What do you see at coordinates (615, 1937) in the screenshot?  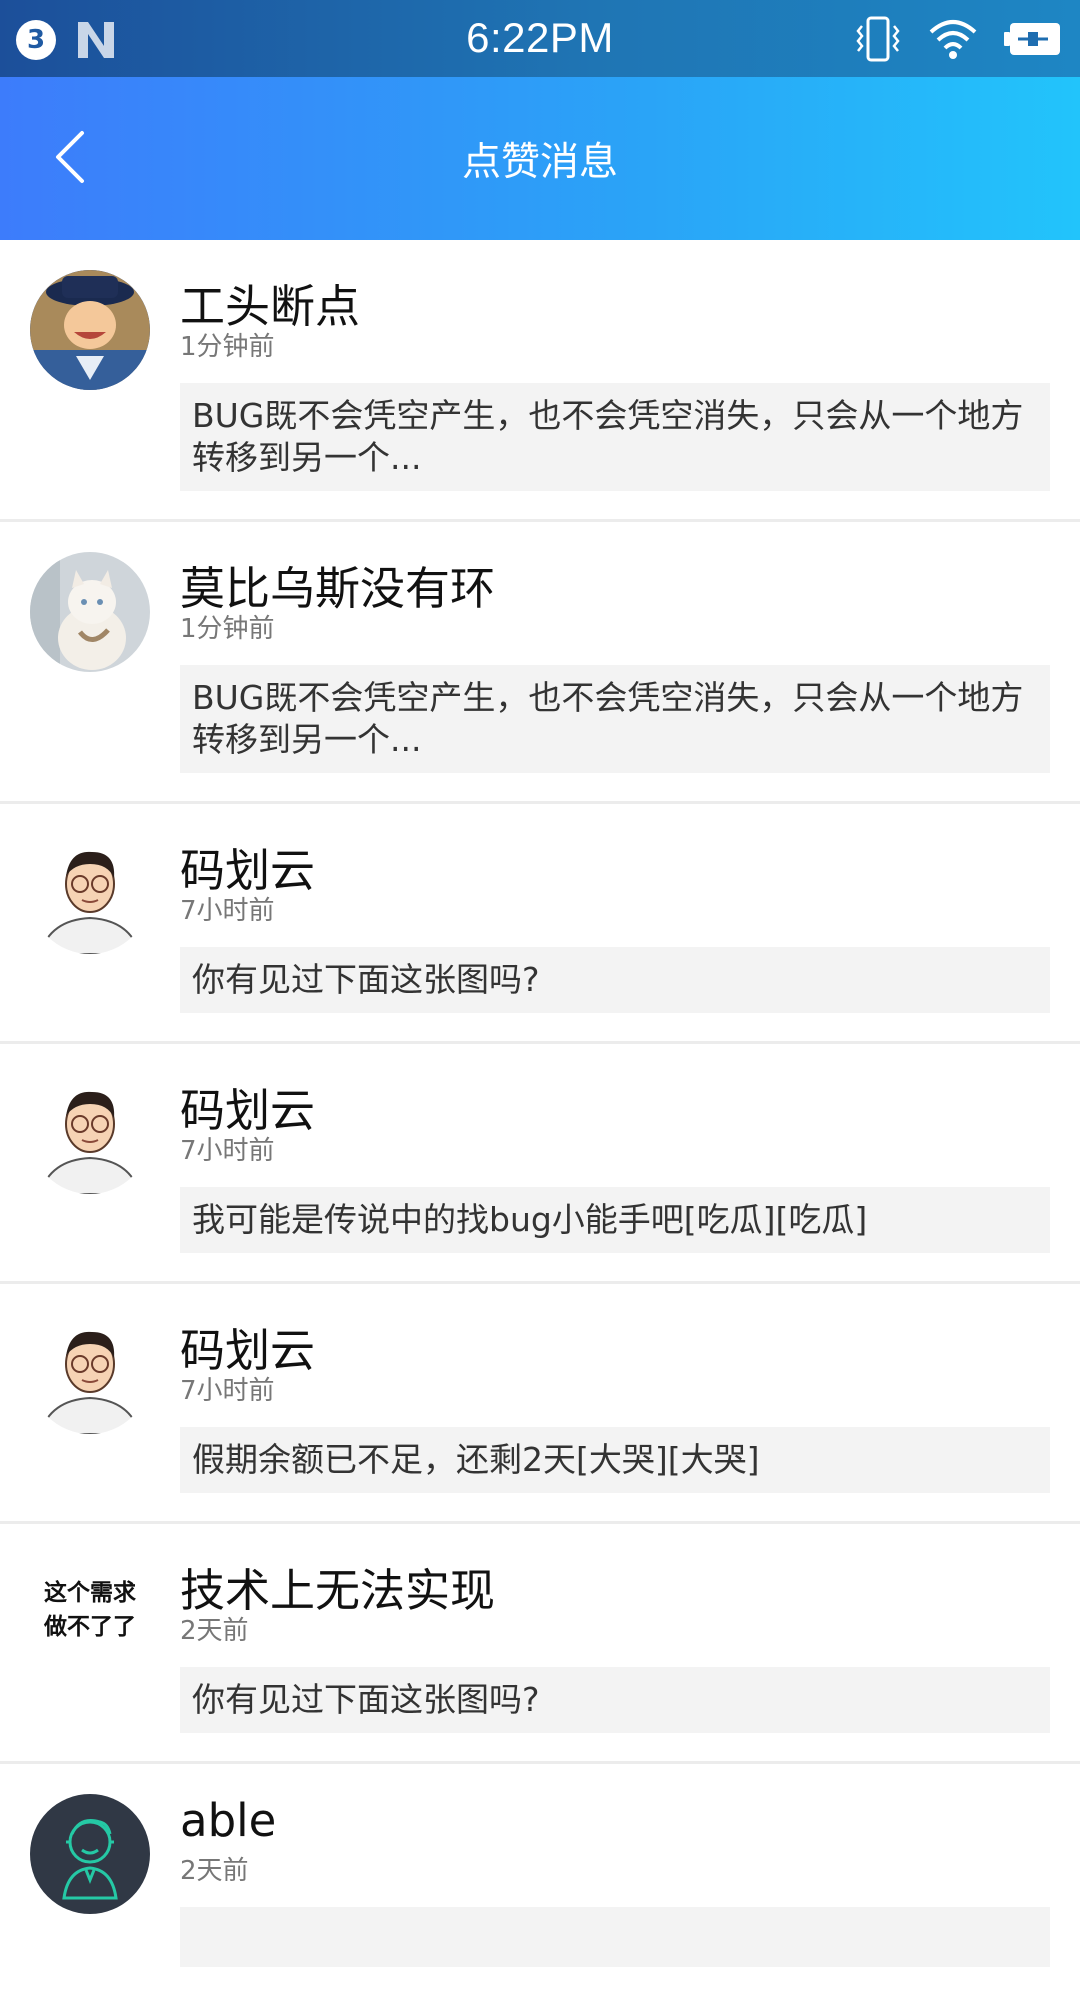 I see `liked-content` at bounding box center [615, 1937].